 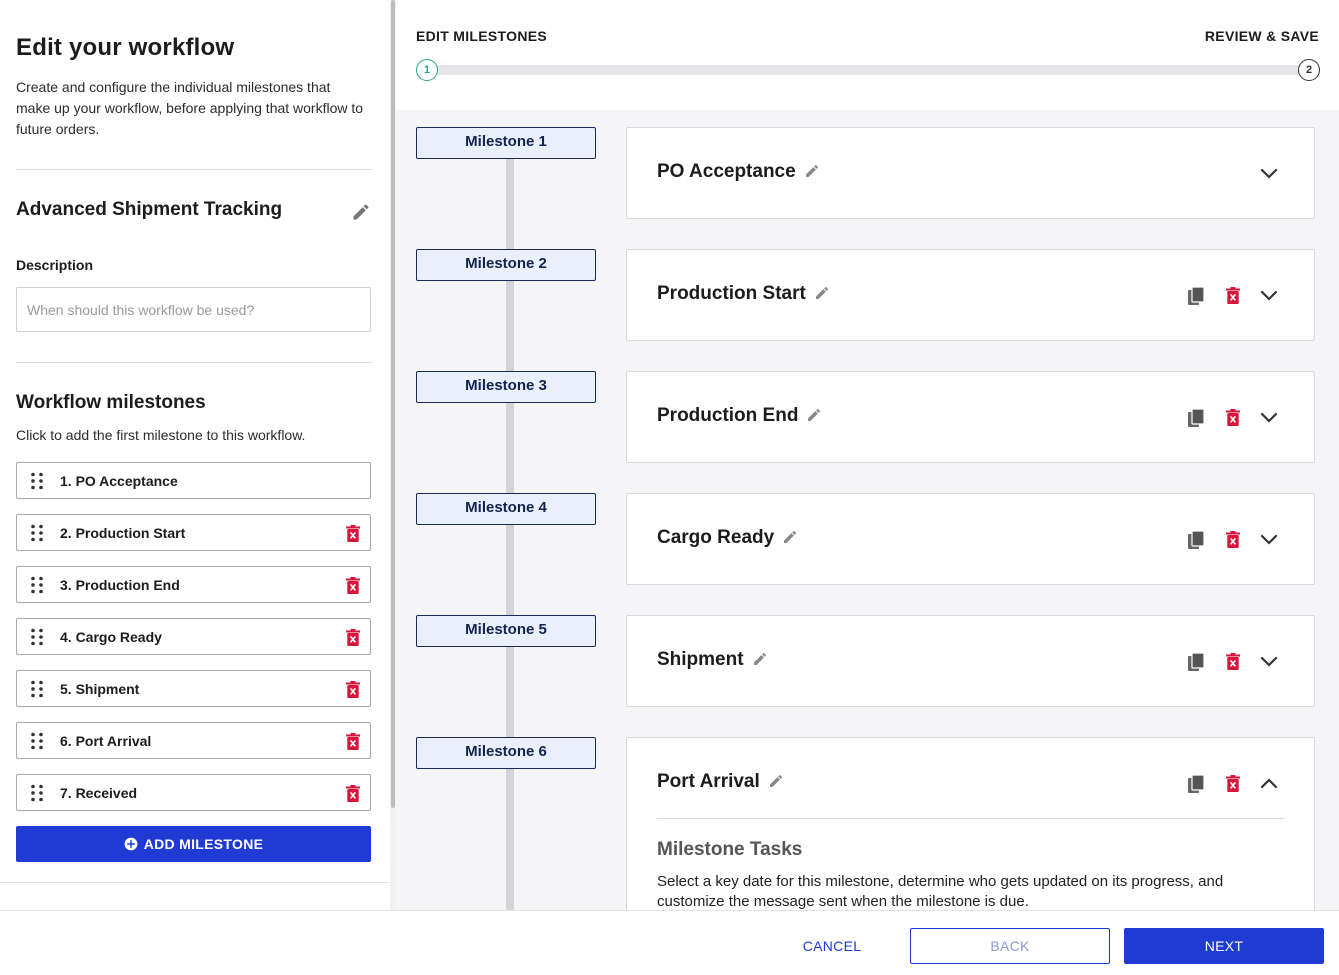 What do you see at coordinates (730, 849) in the screenshot?
I see `milestone-tasks-title: Milestone Tasks` at bounding box center [730, 849].